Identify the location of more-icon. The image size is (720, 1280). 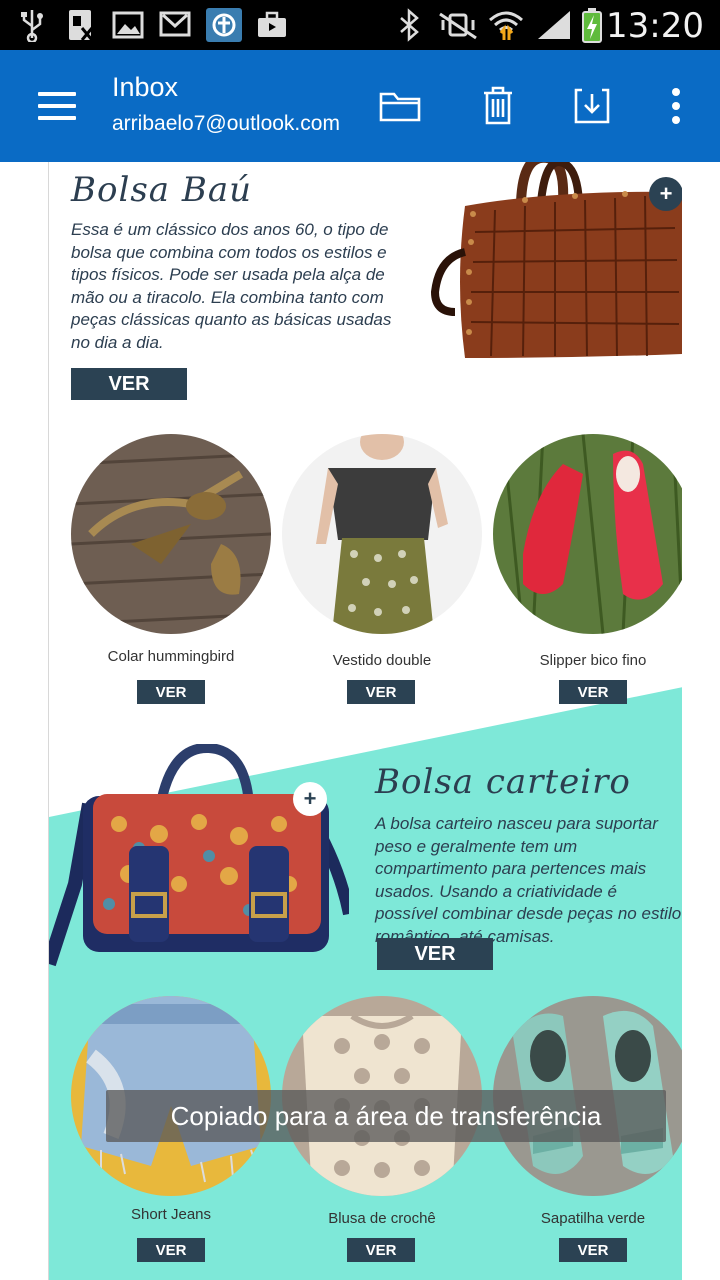
(676, 106).